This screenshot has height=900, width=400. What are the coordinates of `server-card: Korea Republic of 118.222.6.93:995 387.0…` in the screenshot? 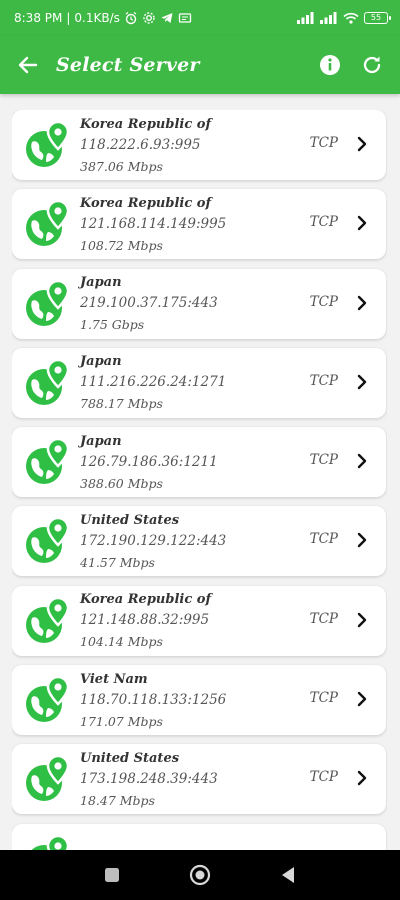 It's located at (199, 145).